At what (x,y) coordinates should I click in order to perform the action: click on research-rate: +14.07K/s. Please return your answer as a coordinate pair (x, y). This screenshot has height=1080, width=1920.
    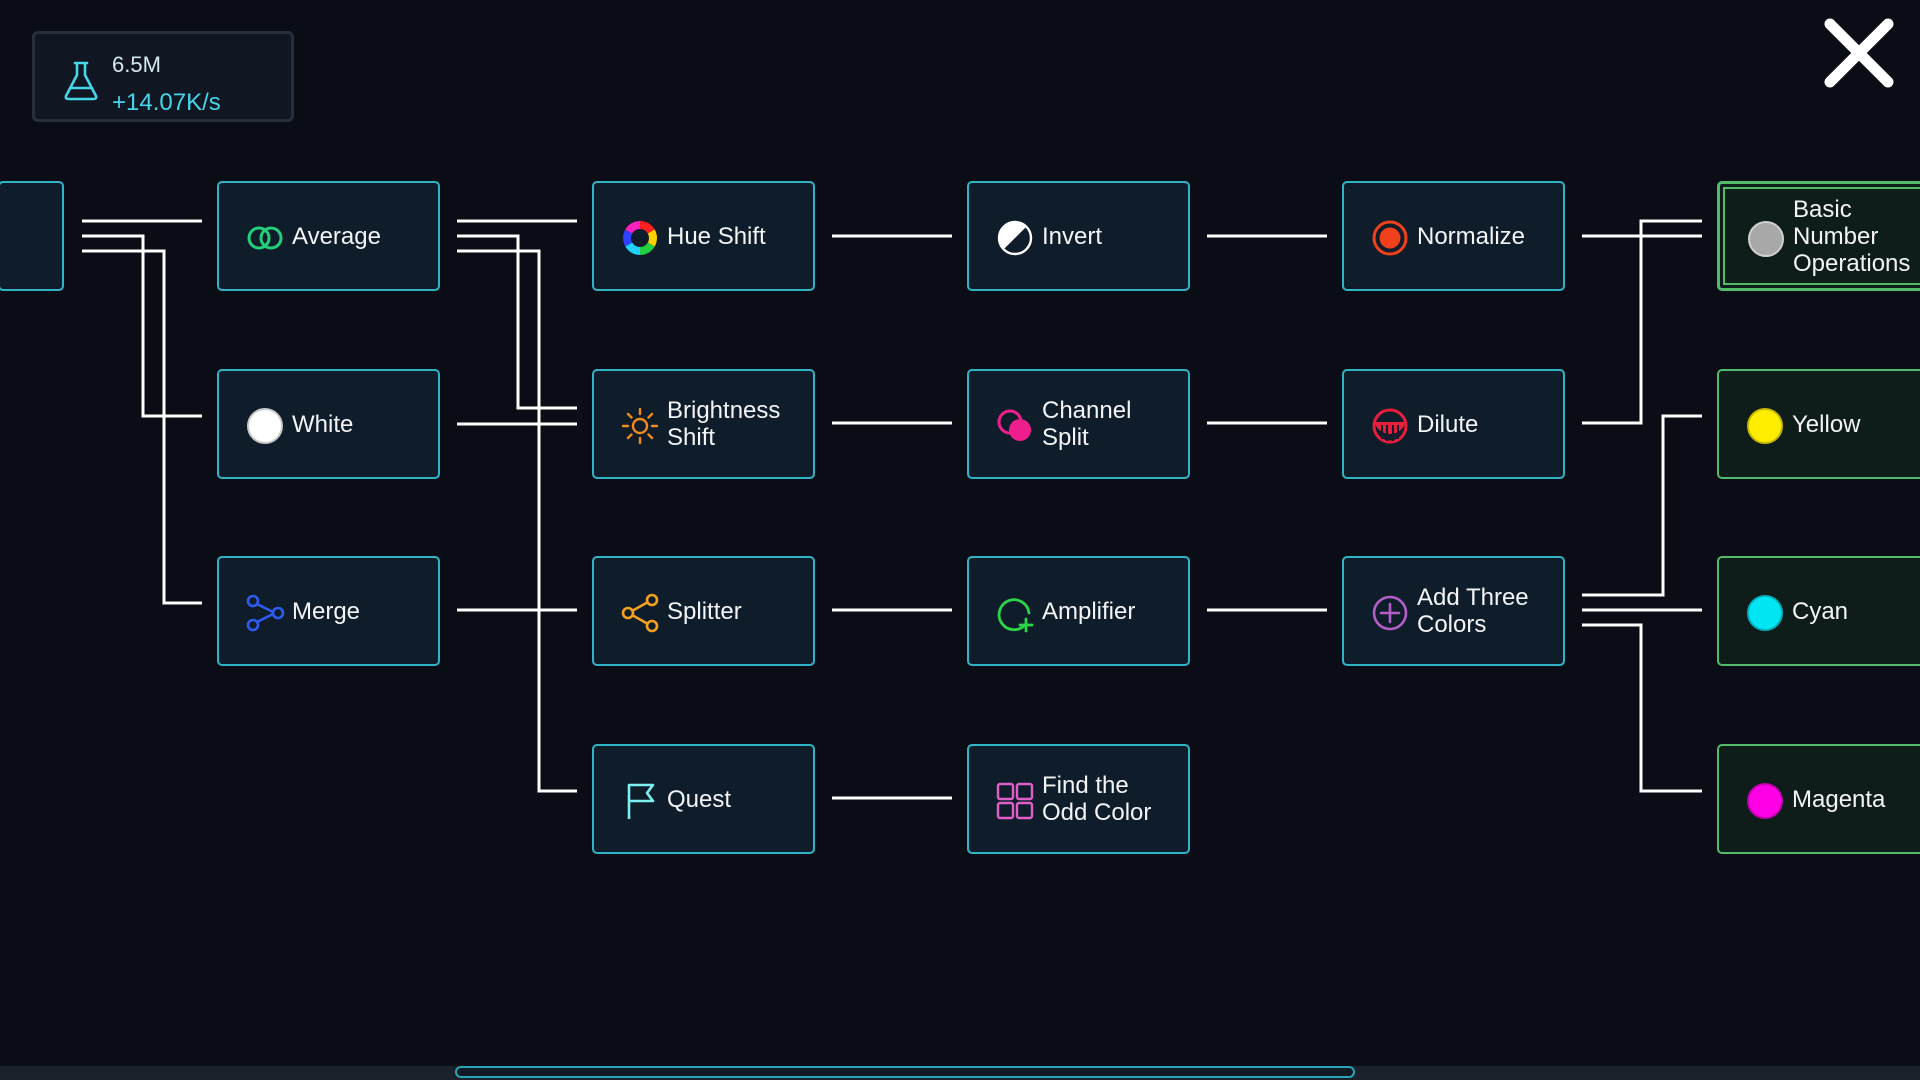
    Looking at the image, I should click on (166, 102).